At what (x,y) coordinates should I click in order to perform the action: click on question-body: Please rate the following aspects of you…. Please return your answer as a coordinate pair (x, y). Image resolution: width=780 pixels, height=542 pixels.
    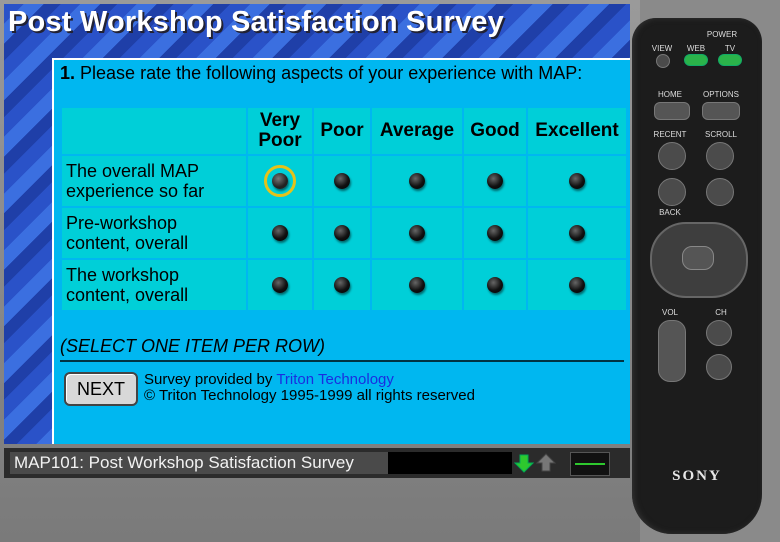
    Looking at the image, I should click on (331, 73).